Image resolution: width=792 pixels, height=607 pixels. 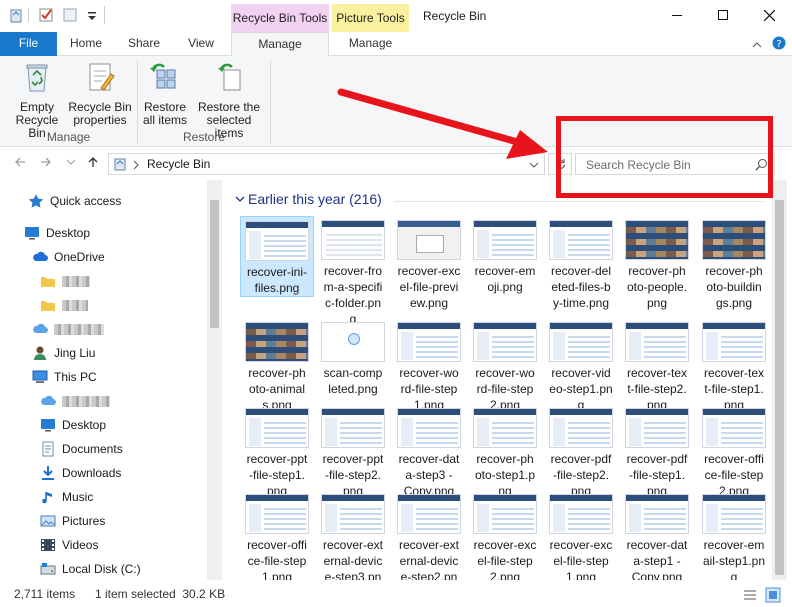 I want to click on annotation-arrow-shaft, so click(x=434, y=118).